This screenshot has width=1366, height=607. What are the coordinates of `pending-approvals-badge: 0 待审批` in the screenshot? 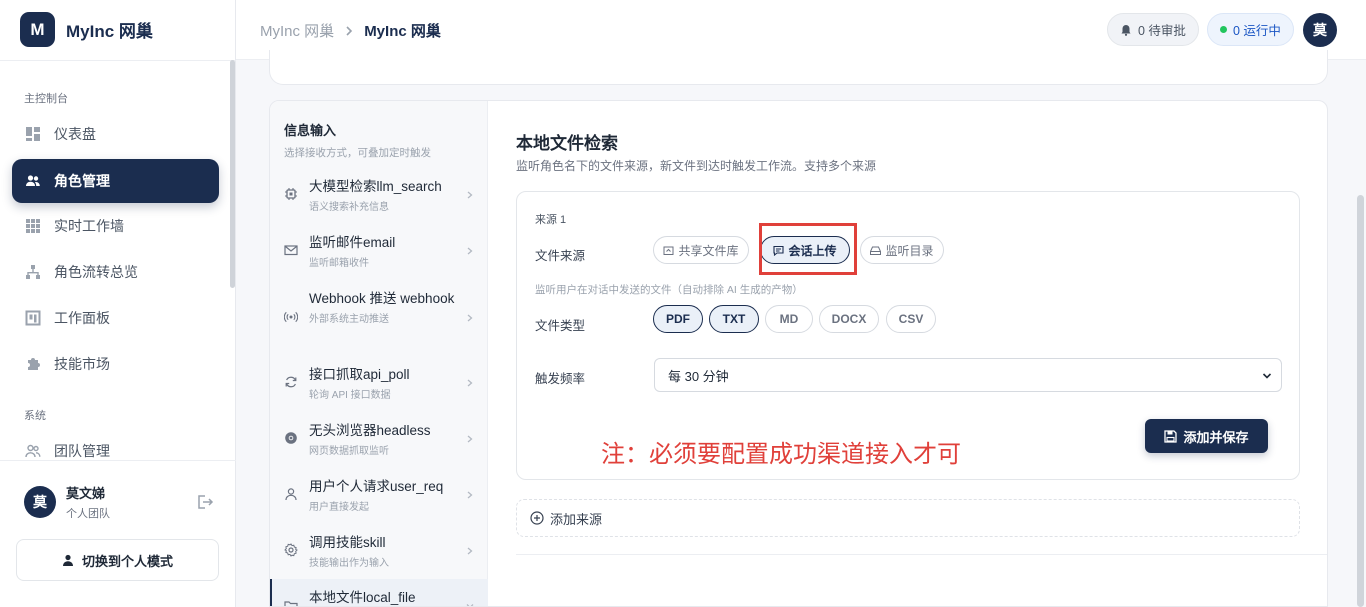 It's located at (1153, 29).